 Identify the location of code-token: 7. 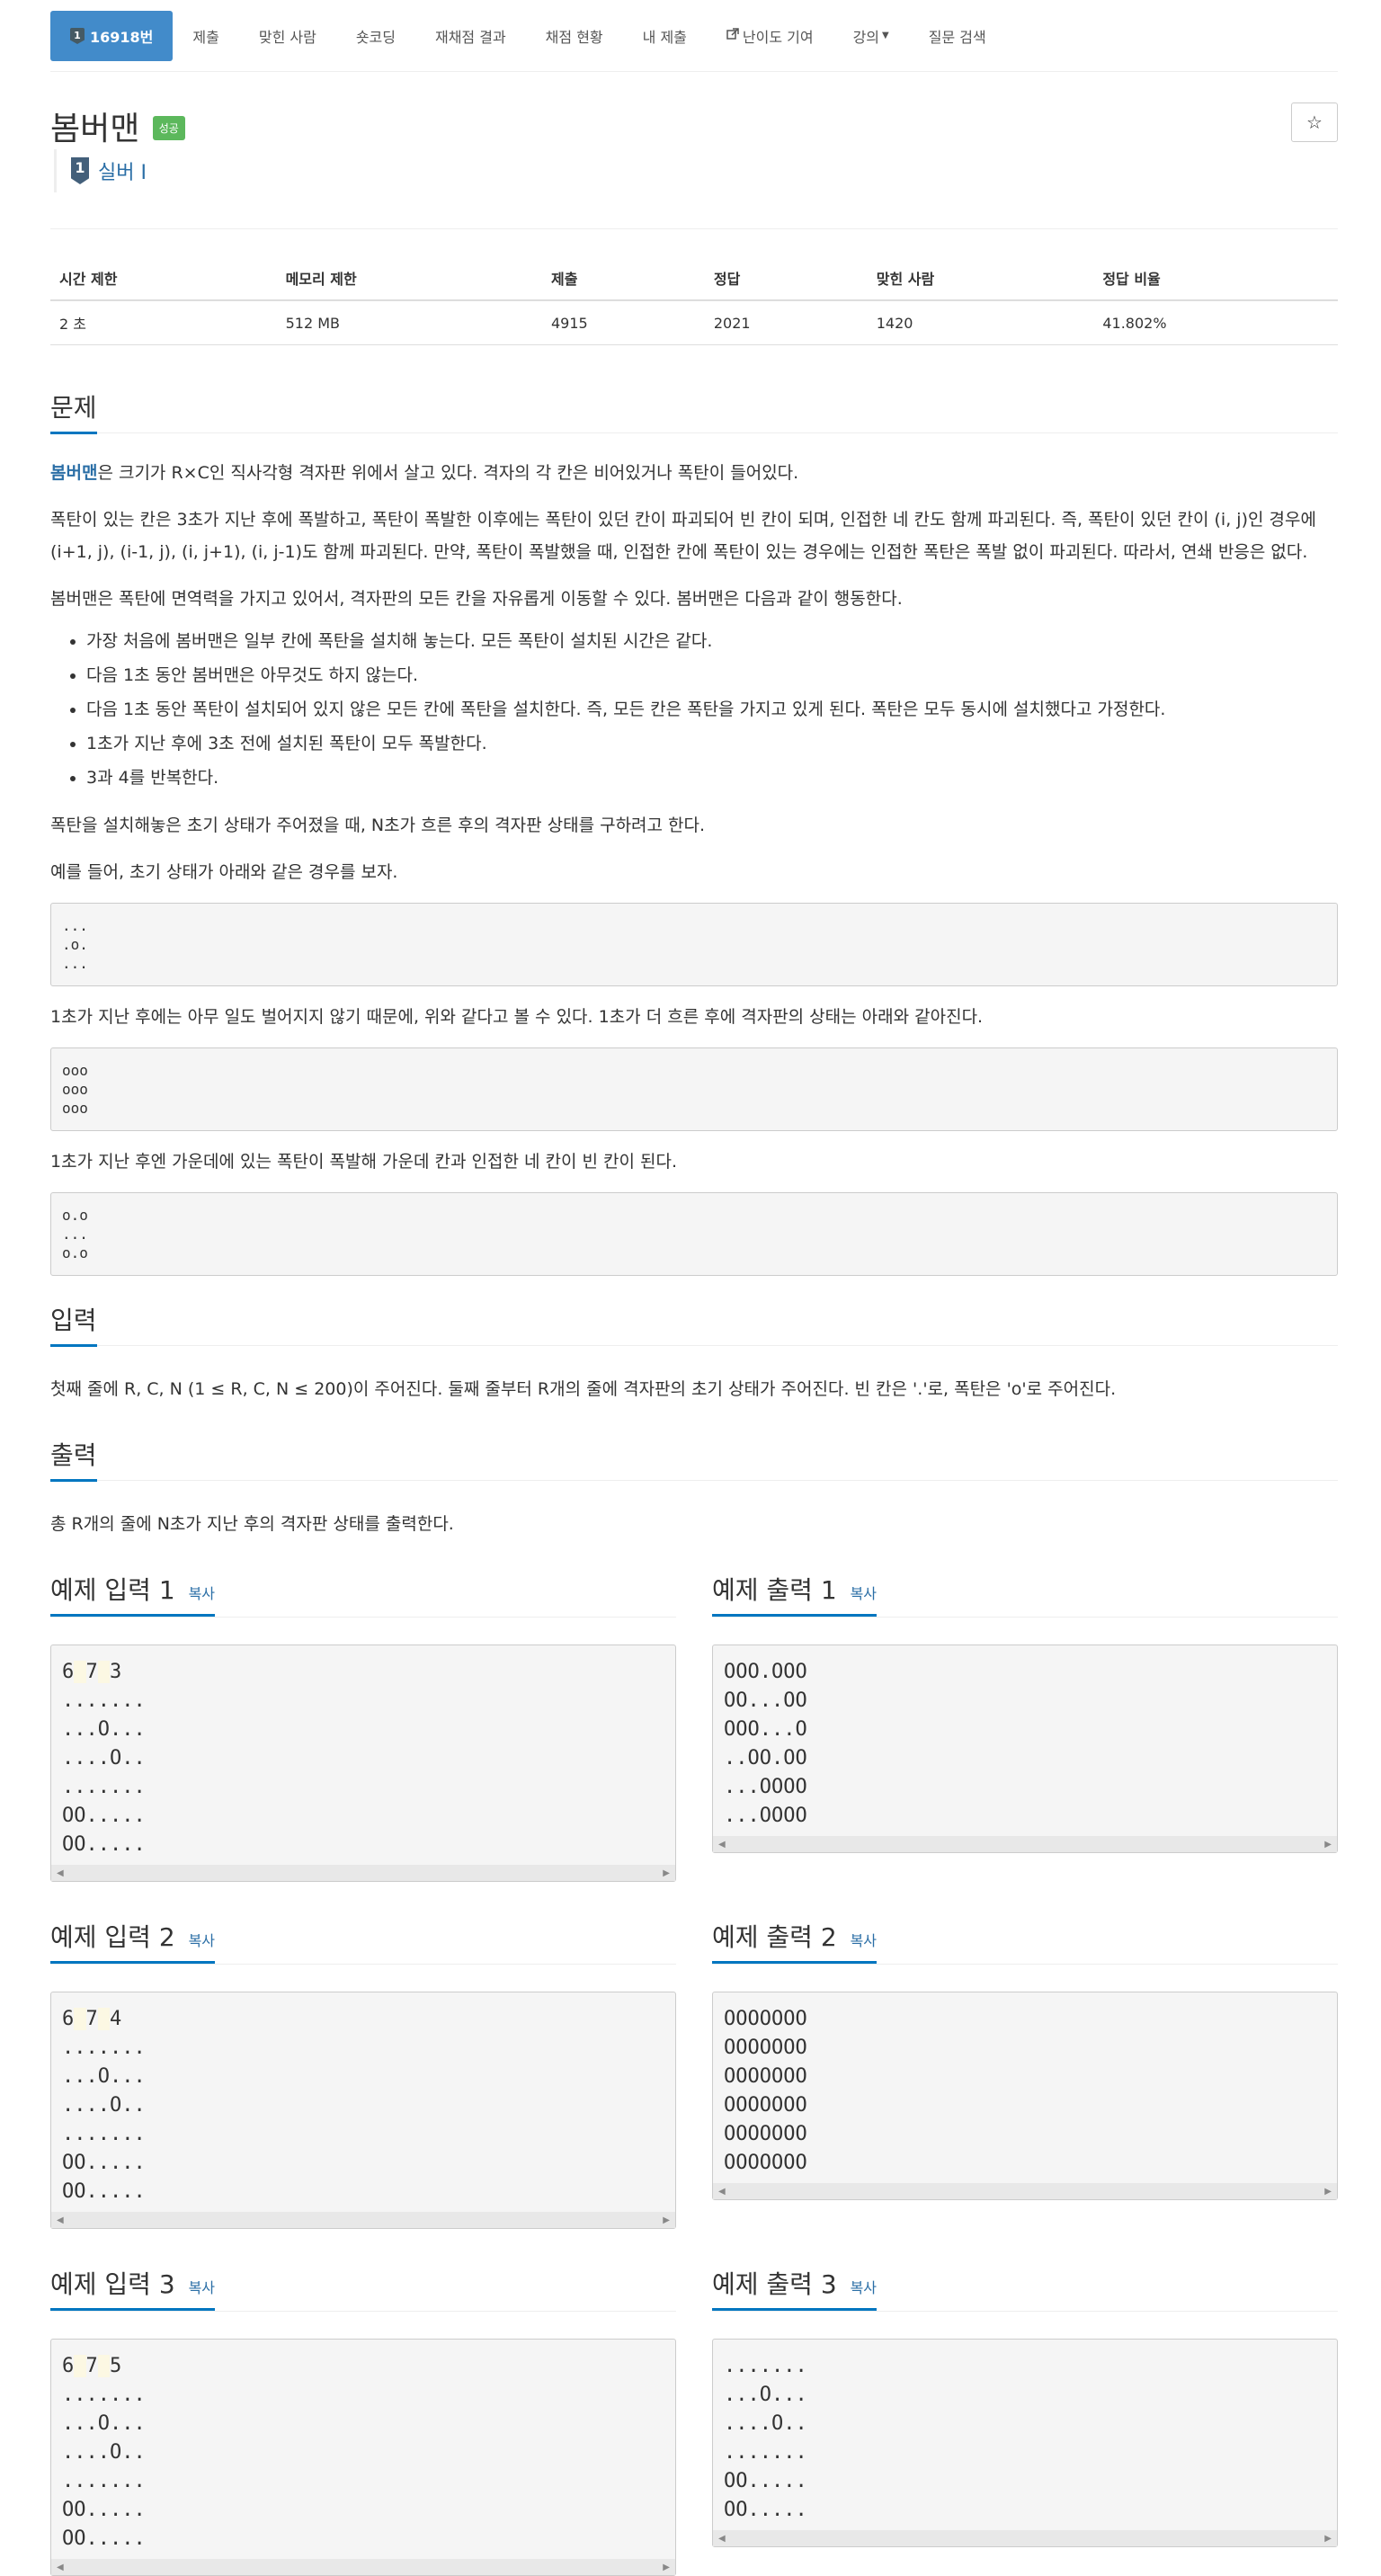
(91, 2019).